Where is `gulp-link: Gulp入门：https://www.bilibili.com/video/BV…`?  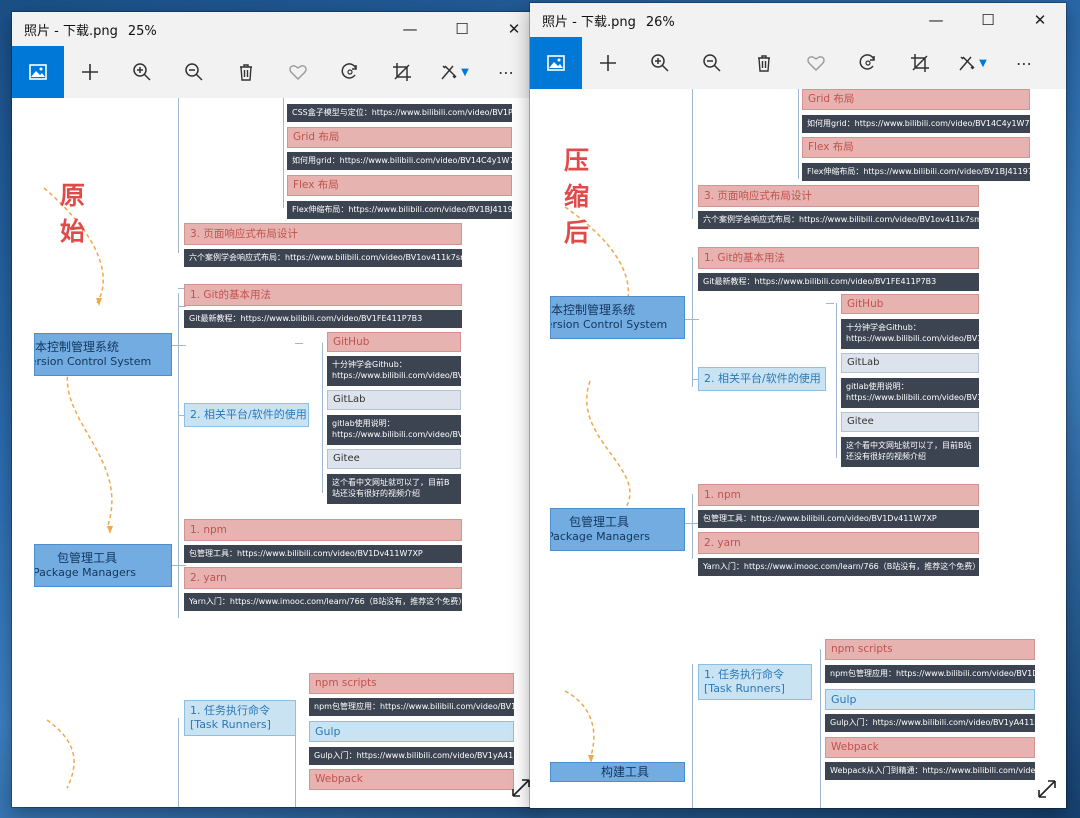 gulp-link: Gulp入门：https://www.bilibili.com/video/BV… is located at coordinates (411, 756).